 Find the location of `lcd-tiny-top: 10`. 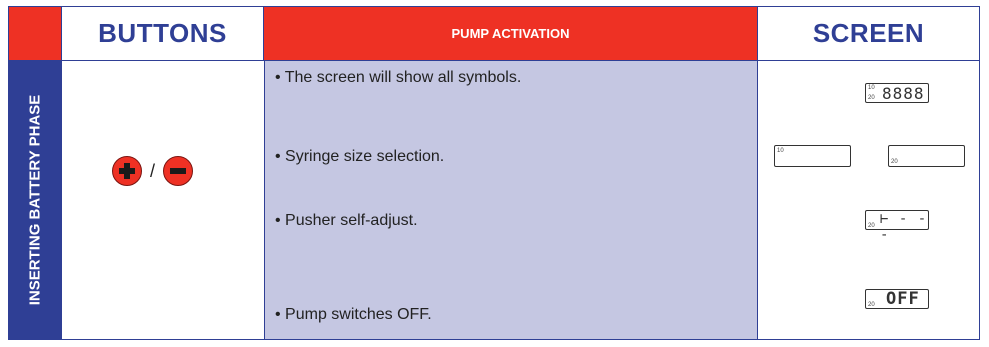

lcd-tiny-top: 10 is located at coordinates (871, 88).